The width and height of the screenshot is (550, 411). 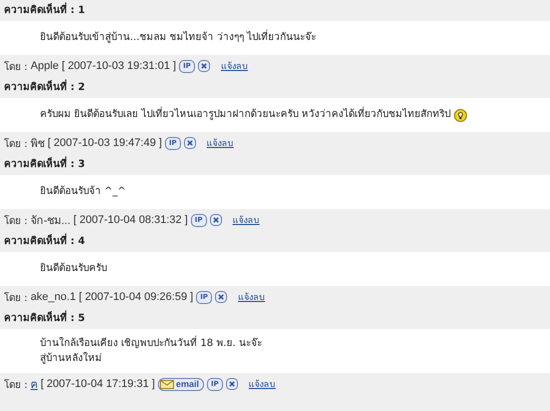 What do you see at coordinates (151, 343) in the screenshot?
I see `comment-text: บ้านใกล้เรือนเคียง เชิญพบปะกันวันที่ 18 พ.ย. นะจ๊ะ` at bounding box center [151, 343].